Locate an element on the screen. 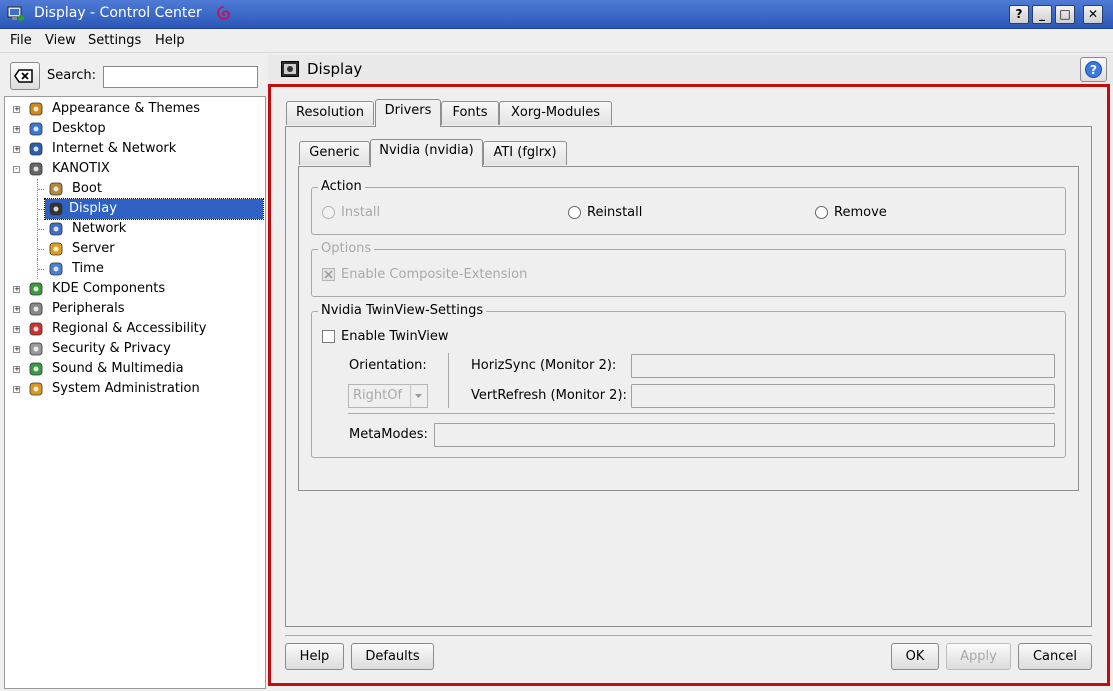 This screenshot has width=1113, height=691. sidebar-item-time: Time is located at coordinates (135, 269).